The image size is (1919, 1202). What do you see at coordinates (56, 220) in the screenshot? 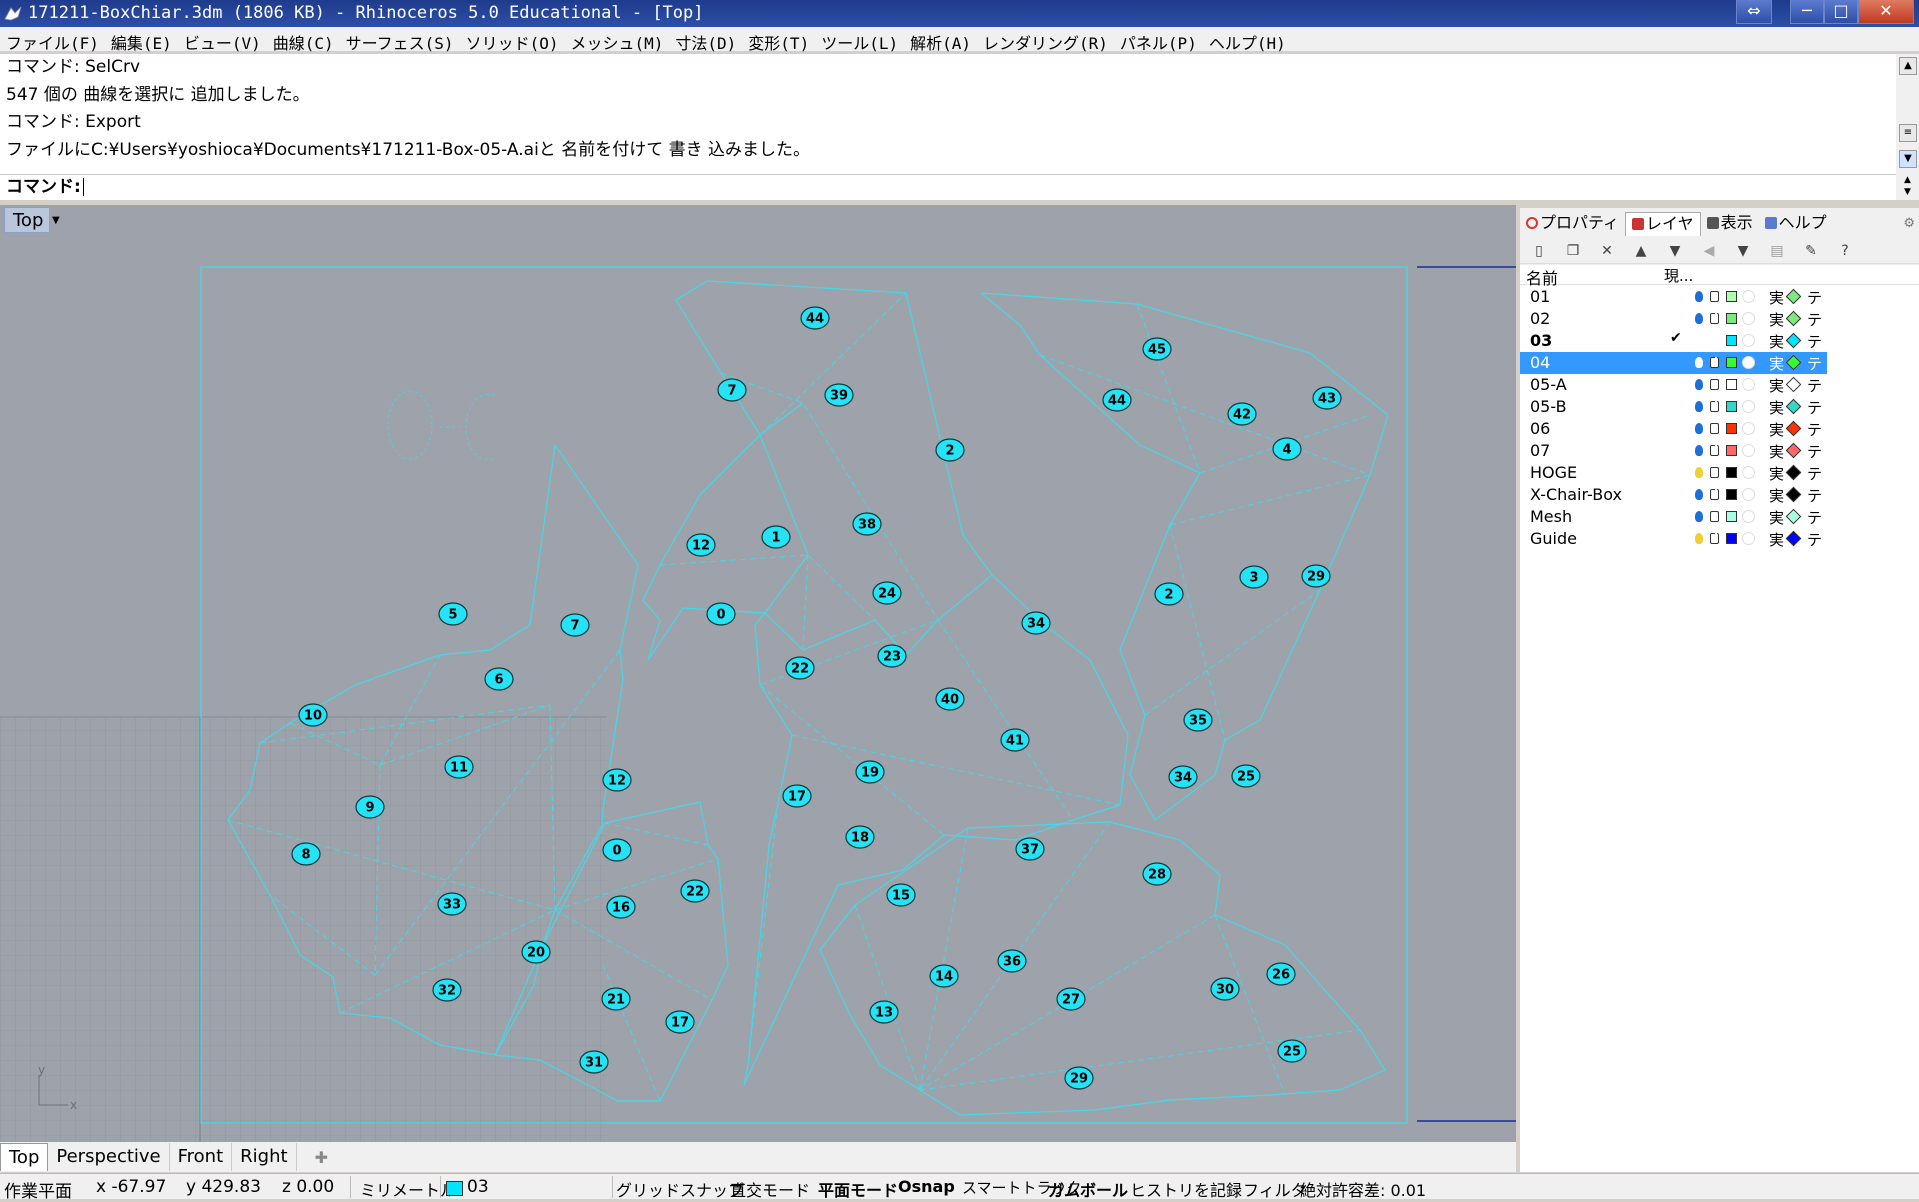
I see `chevron-down-icon: ▼` at bounding box center [56, 220].